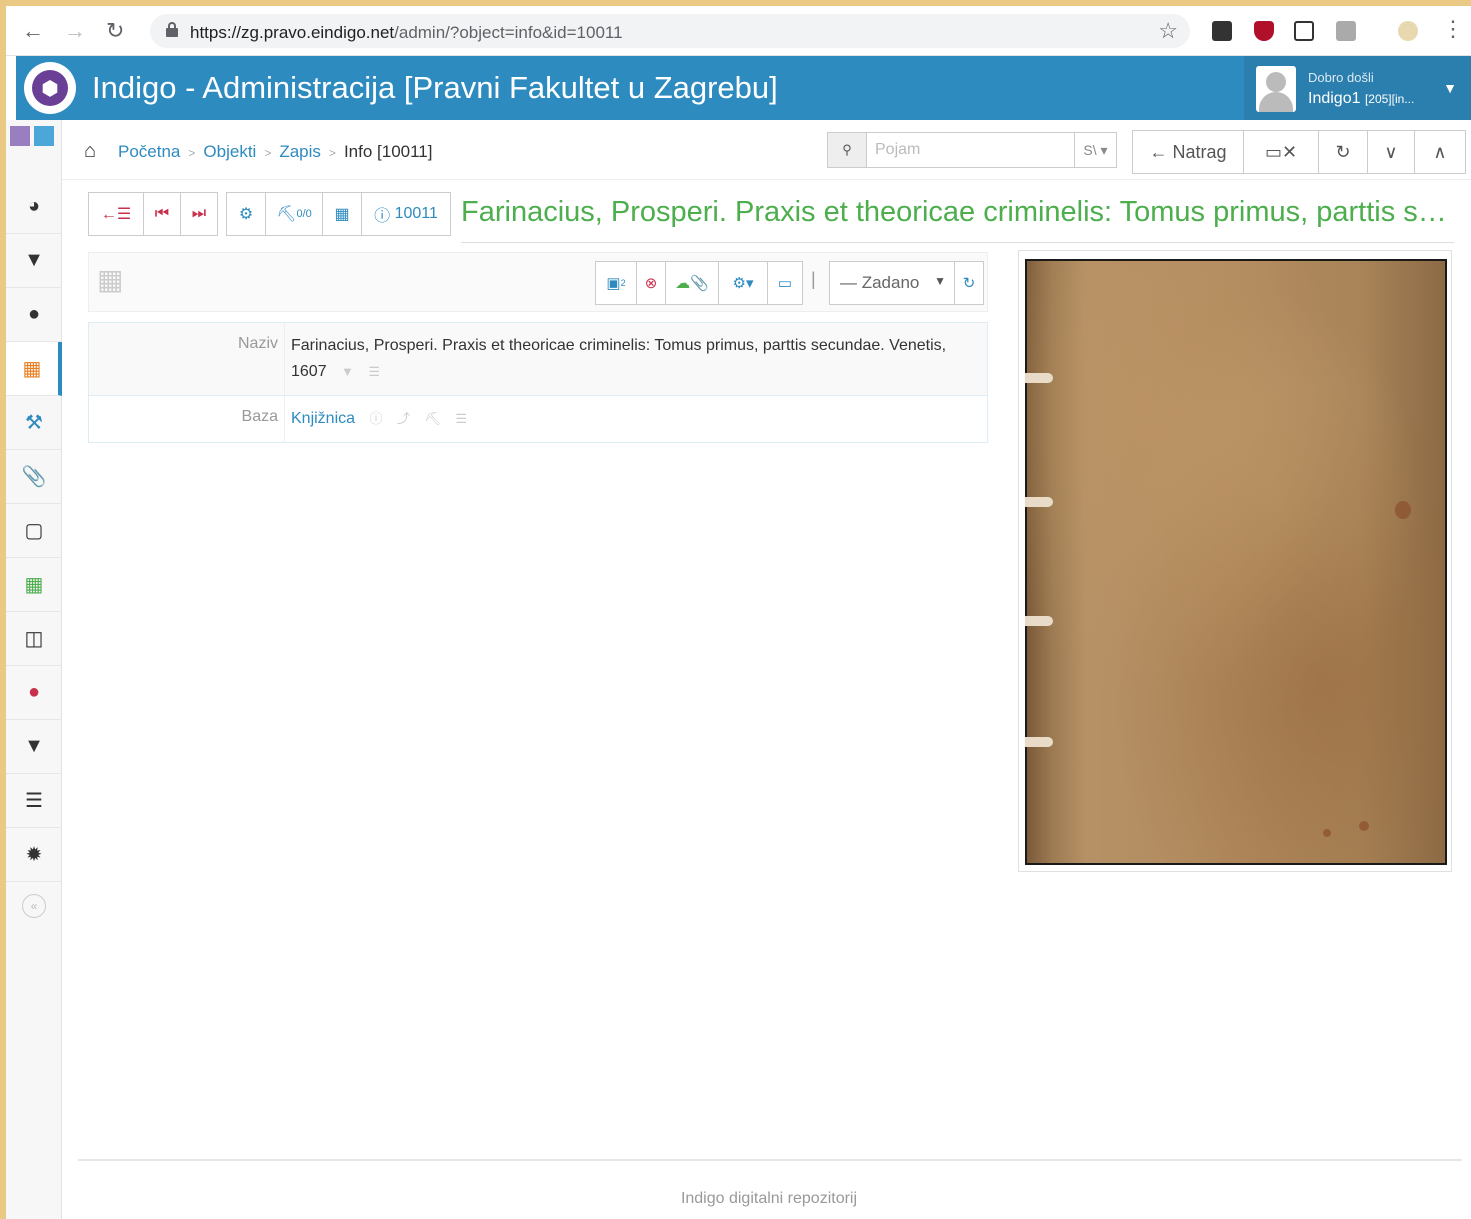 The width and height of the screenshot is (1471, 1219). Describe the element at coordinates (34, 315) in the screenshot. I see `user-icon: ●` at that location.